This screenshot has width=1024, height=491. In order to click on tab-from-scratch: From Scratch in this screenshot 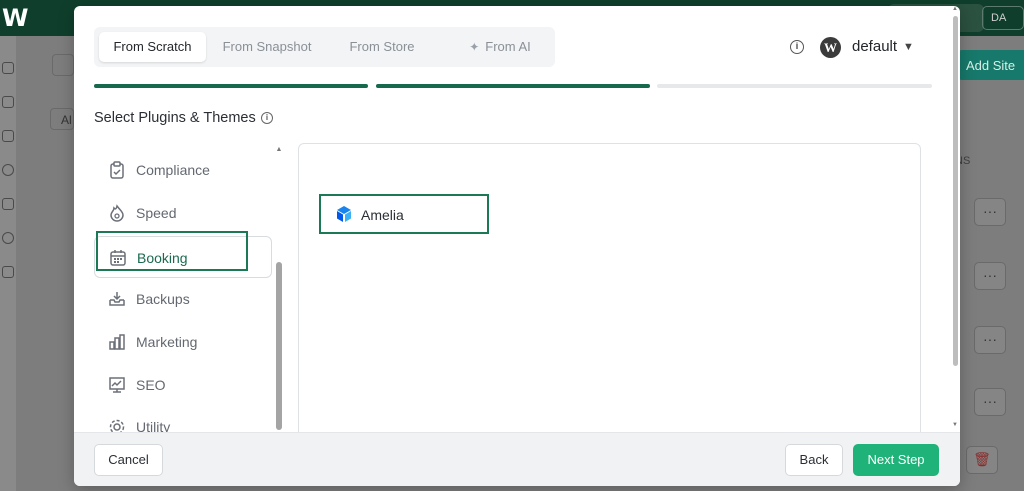, I will do `click(152, 47)`.